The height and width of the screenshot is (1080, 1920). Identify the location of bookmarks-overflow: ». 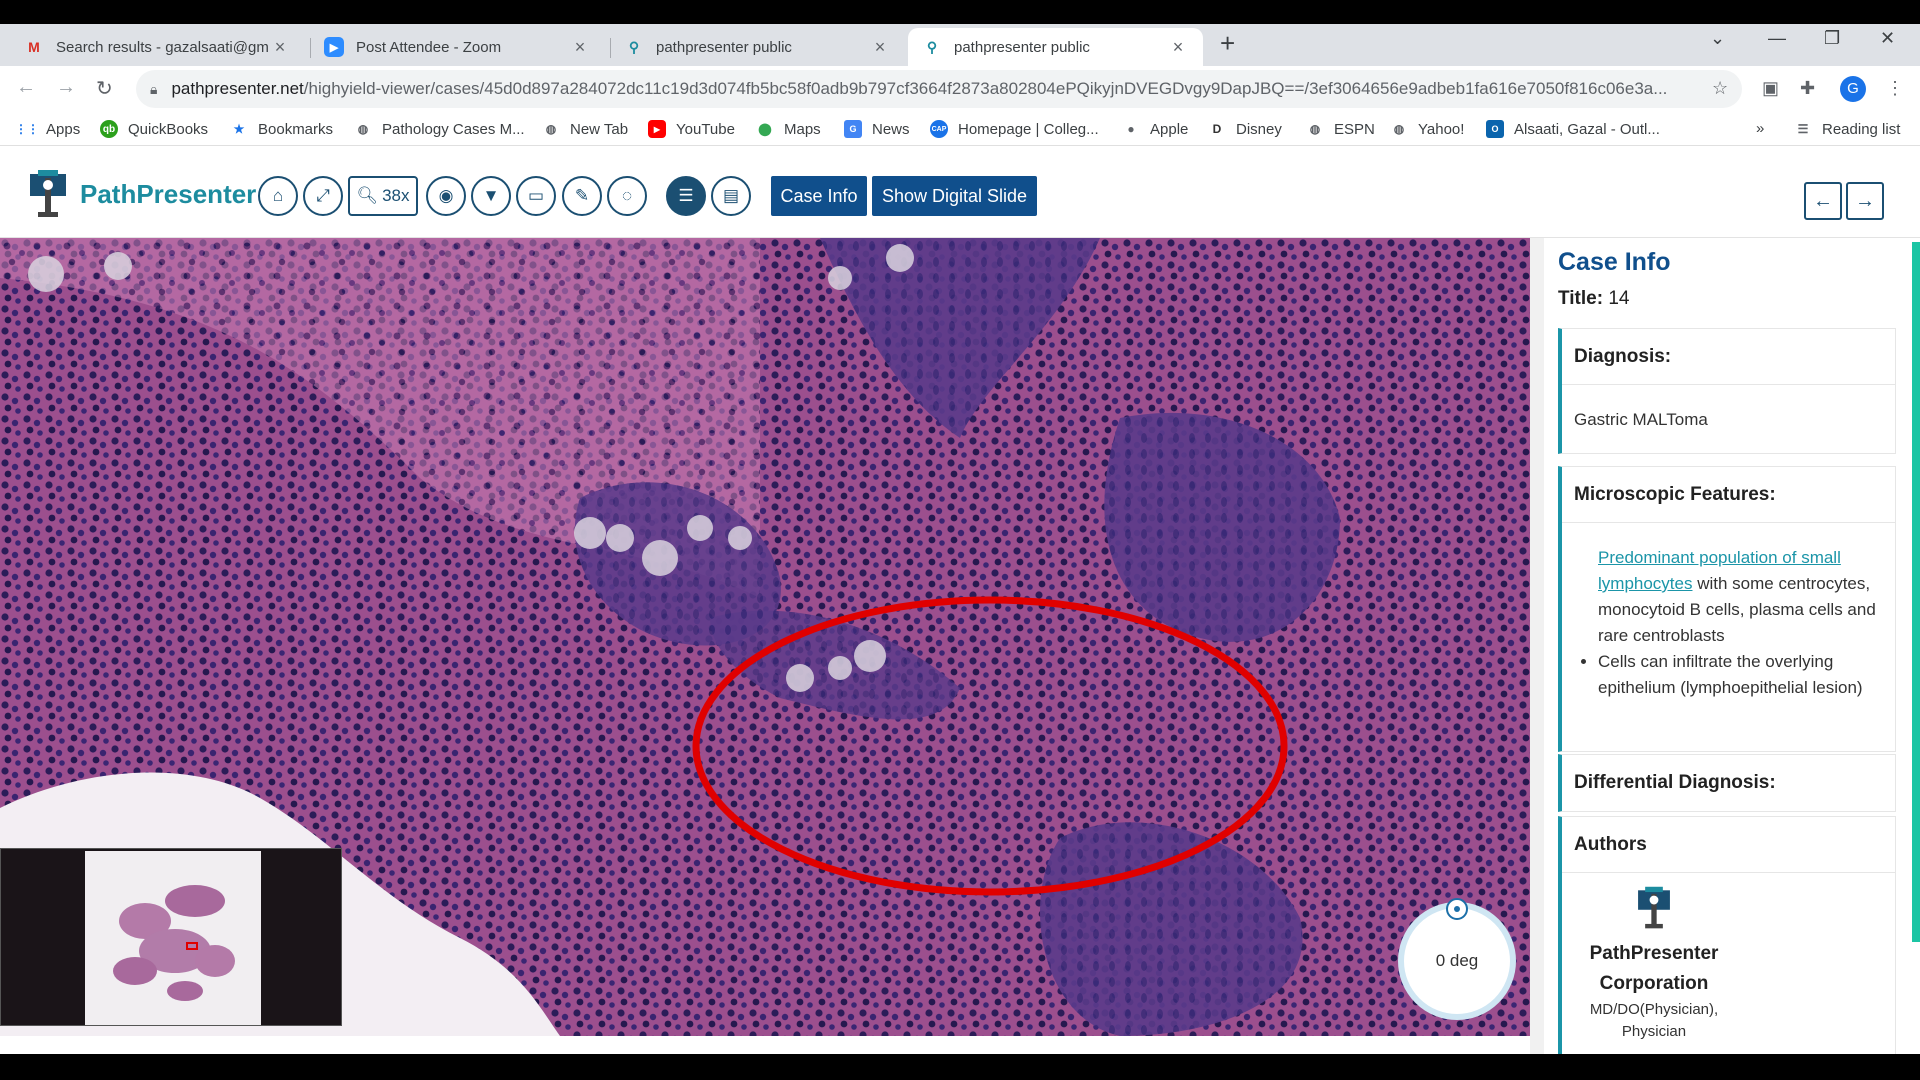
(1760, 128).